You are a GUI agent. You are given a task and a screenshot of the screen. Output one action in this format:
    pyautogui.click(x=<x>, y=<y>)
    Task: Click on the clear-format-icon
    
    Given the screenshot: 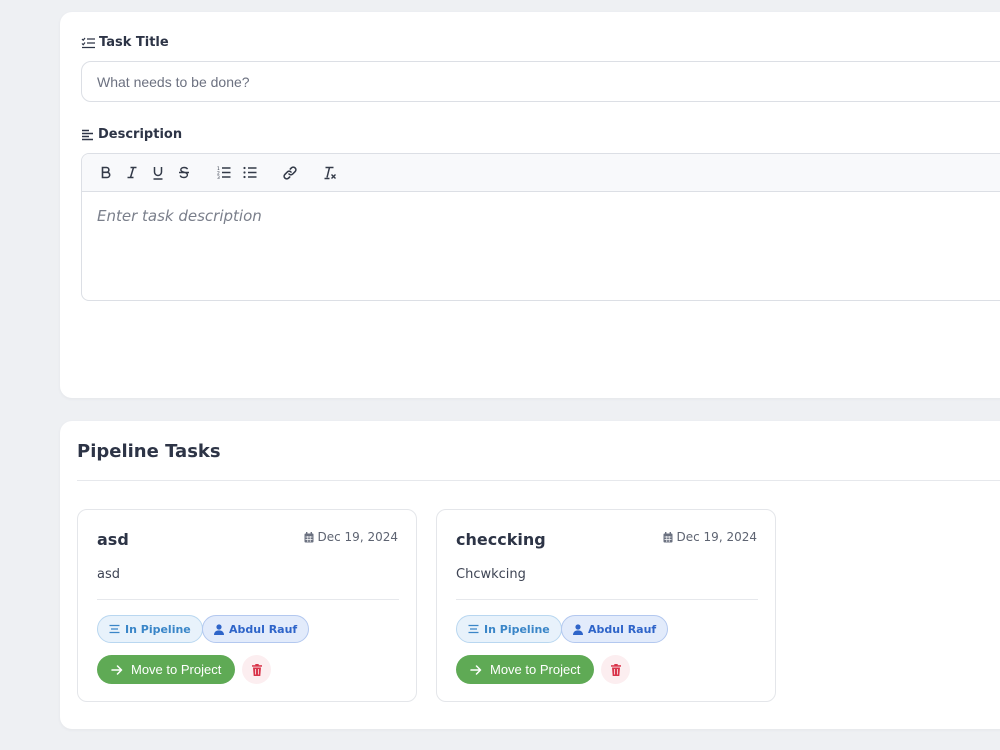 What is the action you would take?
    pyautogui.click(x=330, y=172)
    